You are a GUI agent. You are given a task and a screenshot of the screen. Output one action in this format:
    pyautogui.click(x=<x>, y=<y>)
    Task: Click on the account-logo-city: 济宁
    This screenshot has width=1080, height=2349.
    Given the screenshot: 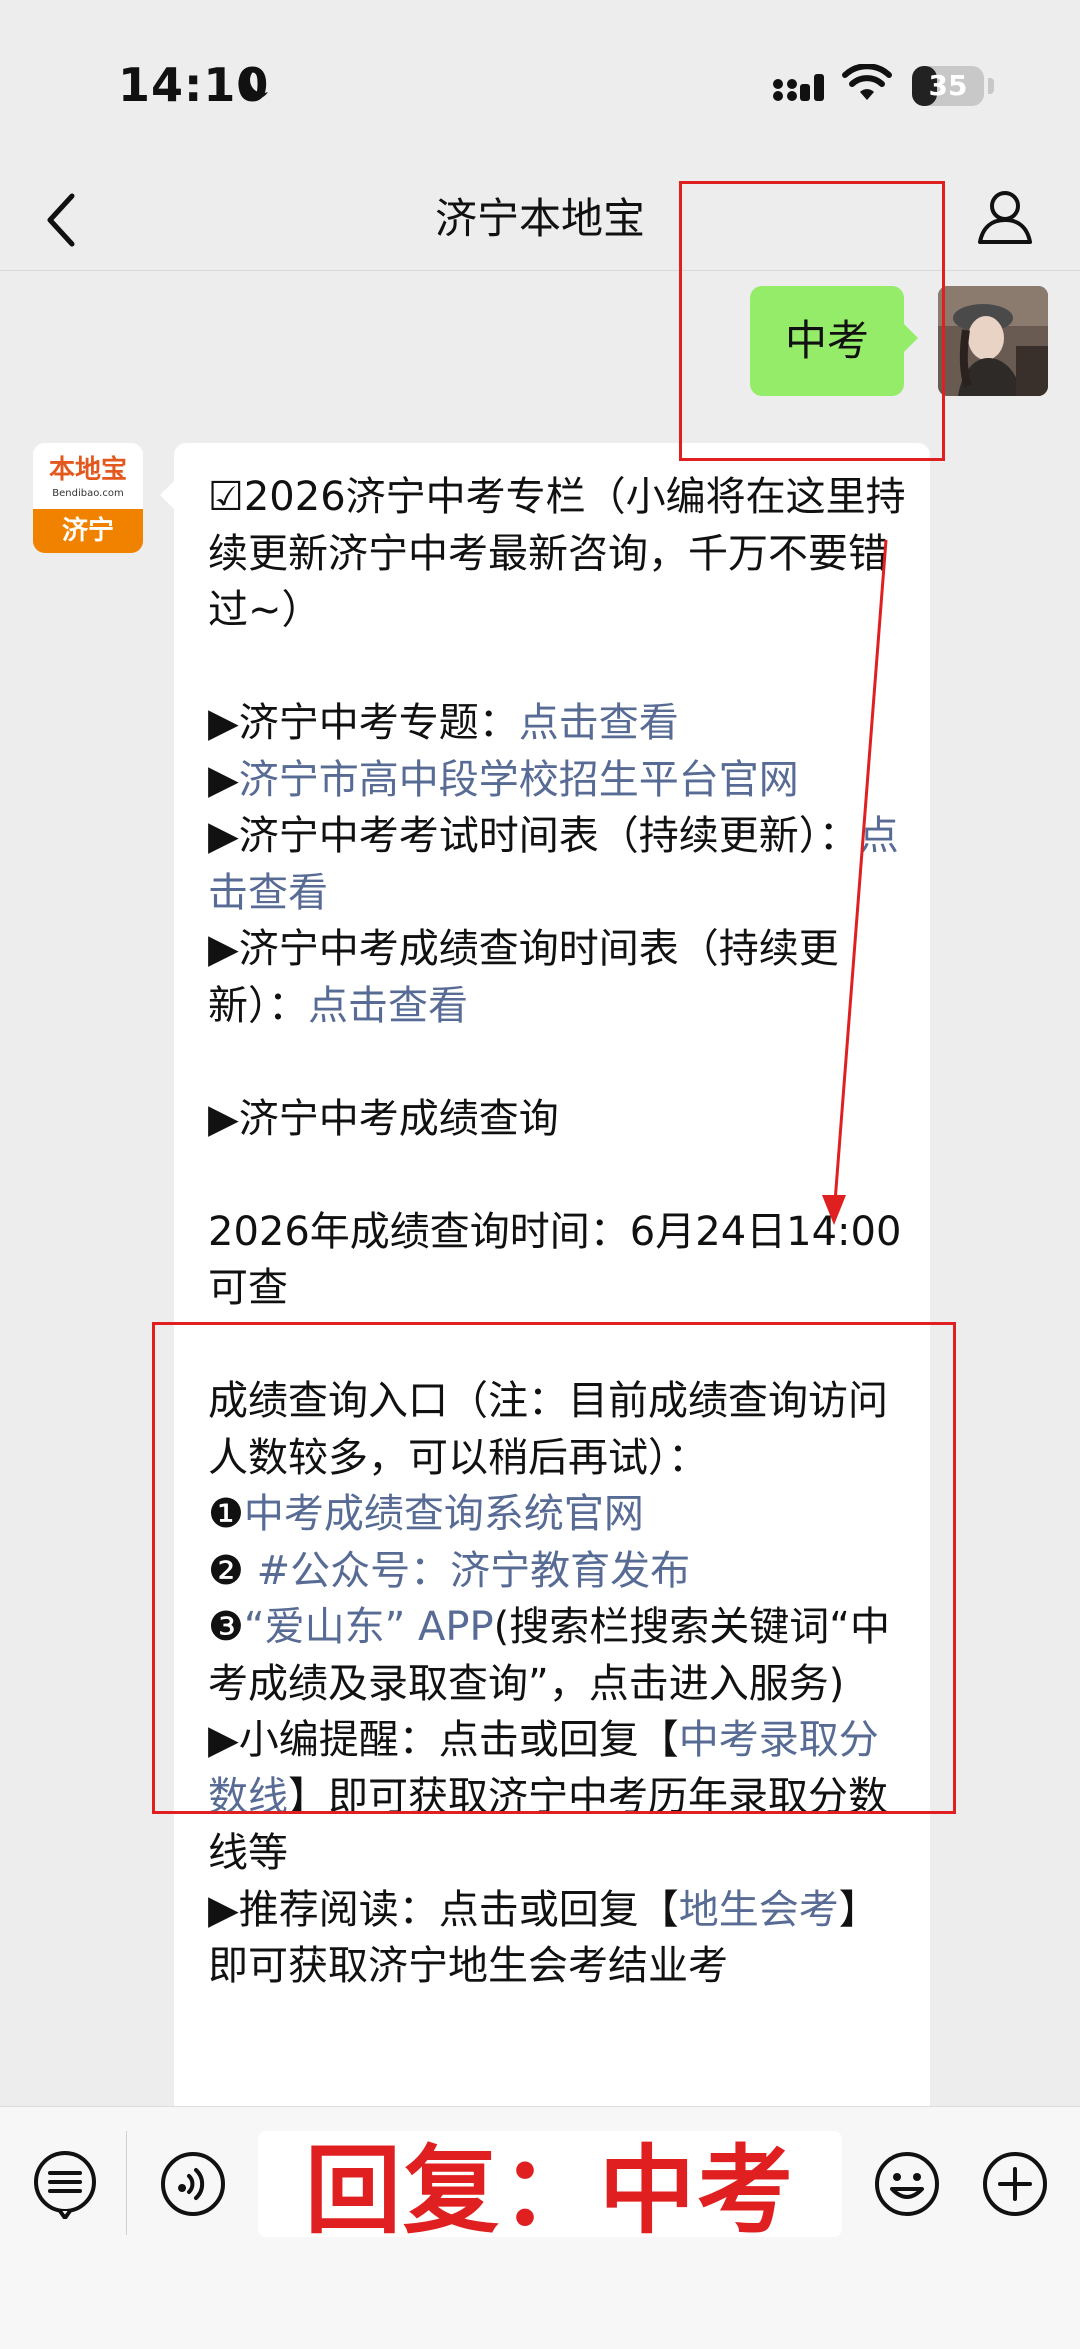 What is the action you would take?
    pyautogui.click(x=88, y=531)
    